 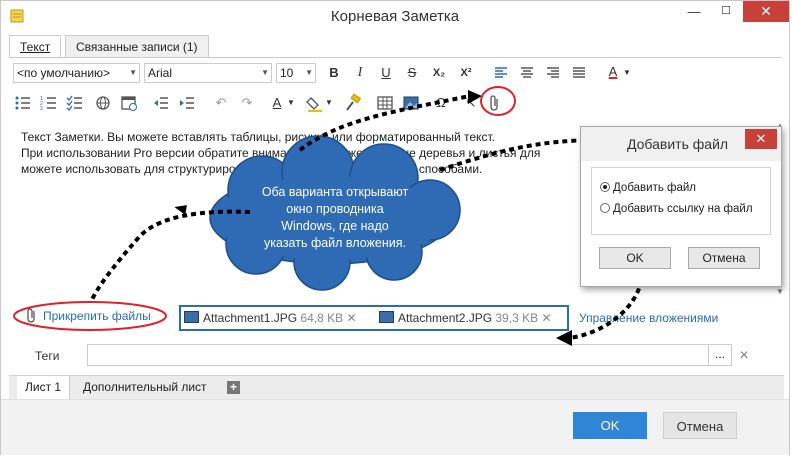 What do you see at coordinates (396, 387) in the screenshot?
I see `sheet-tabs-bar: Лист 1 Дополнительный лист +` at bounding box center [396, 387].